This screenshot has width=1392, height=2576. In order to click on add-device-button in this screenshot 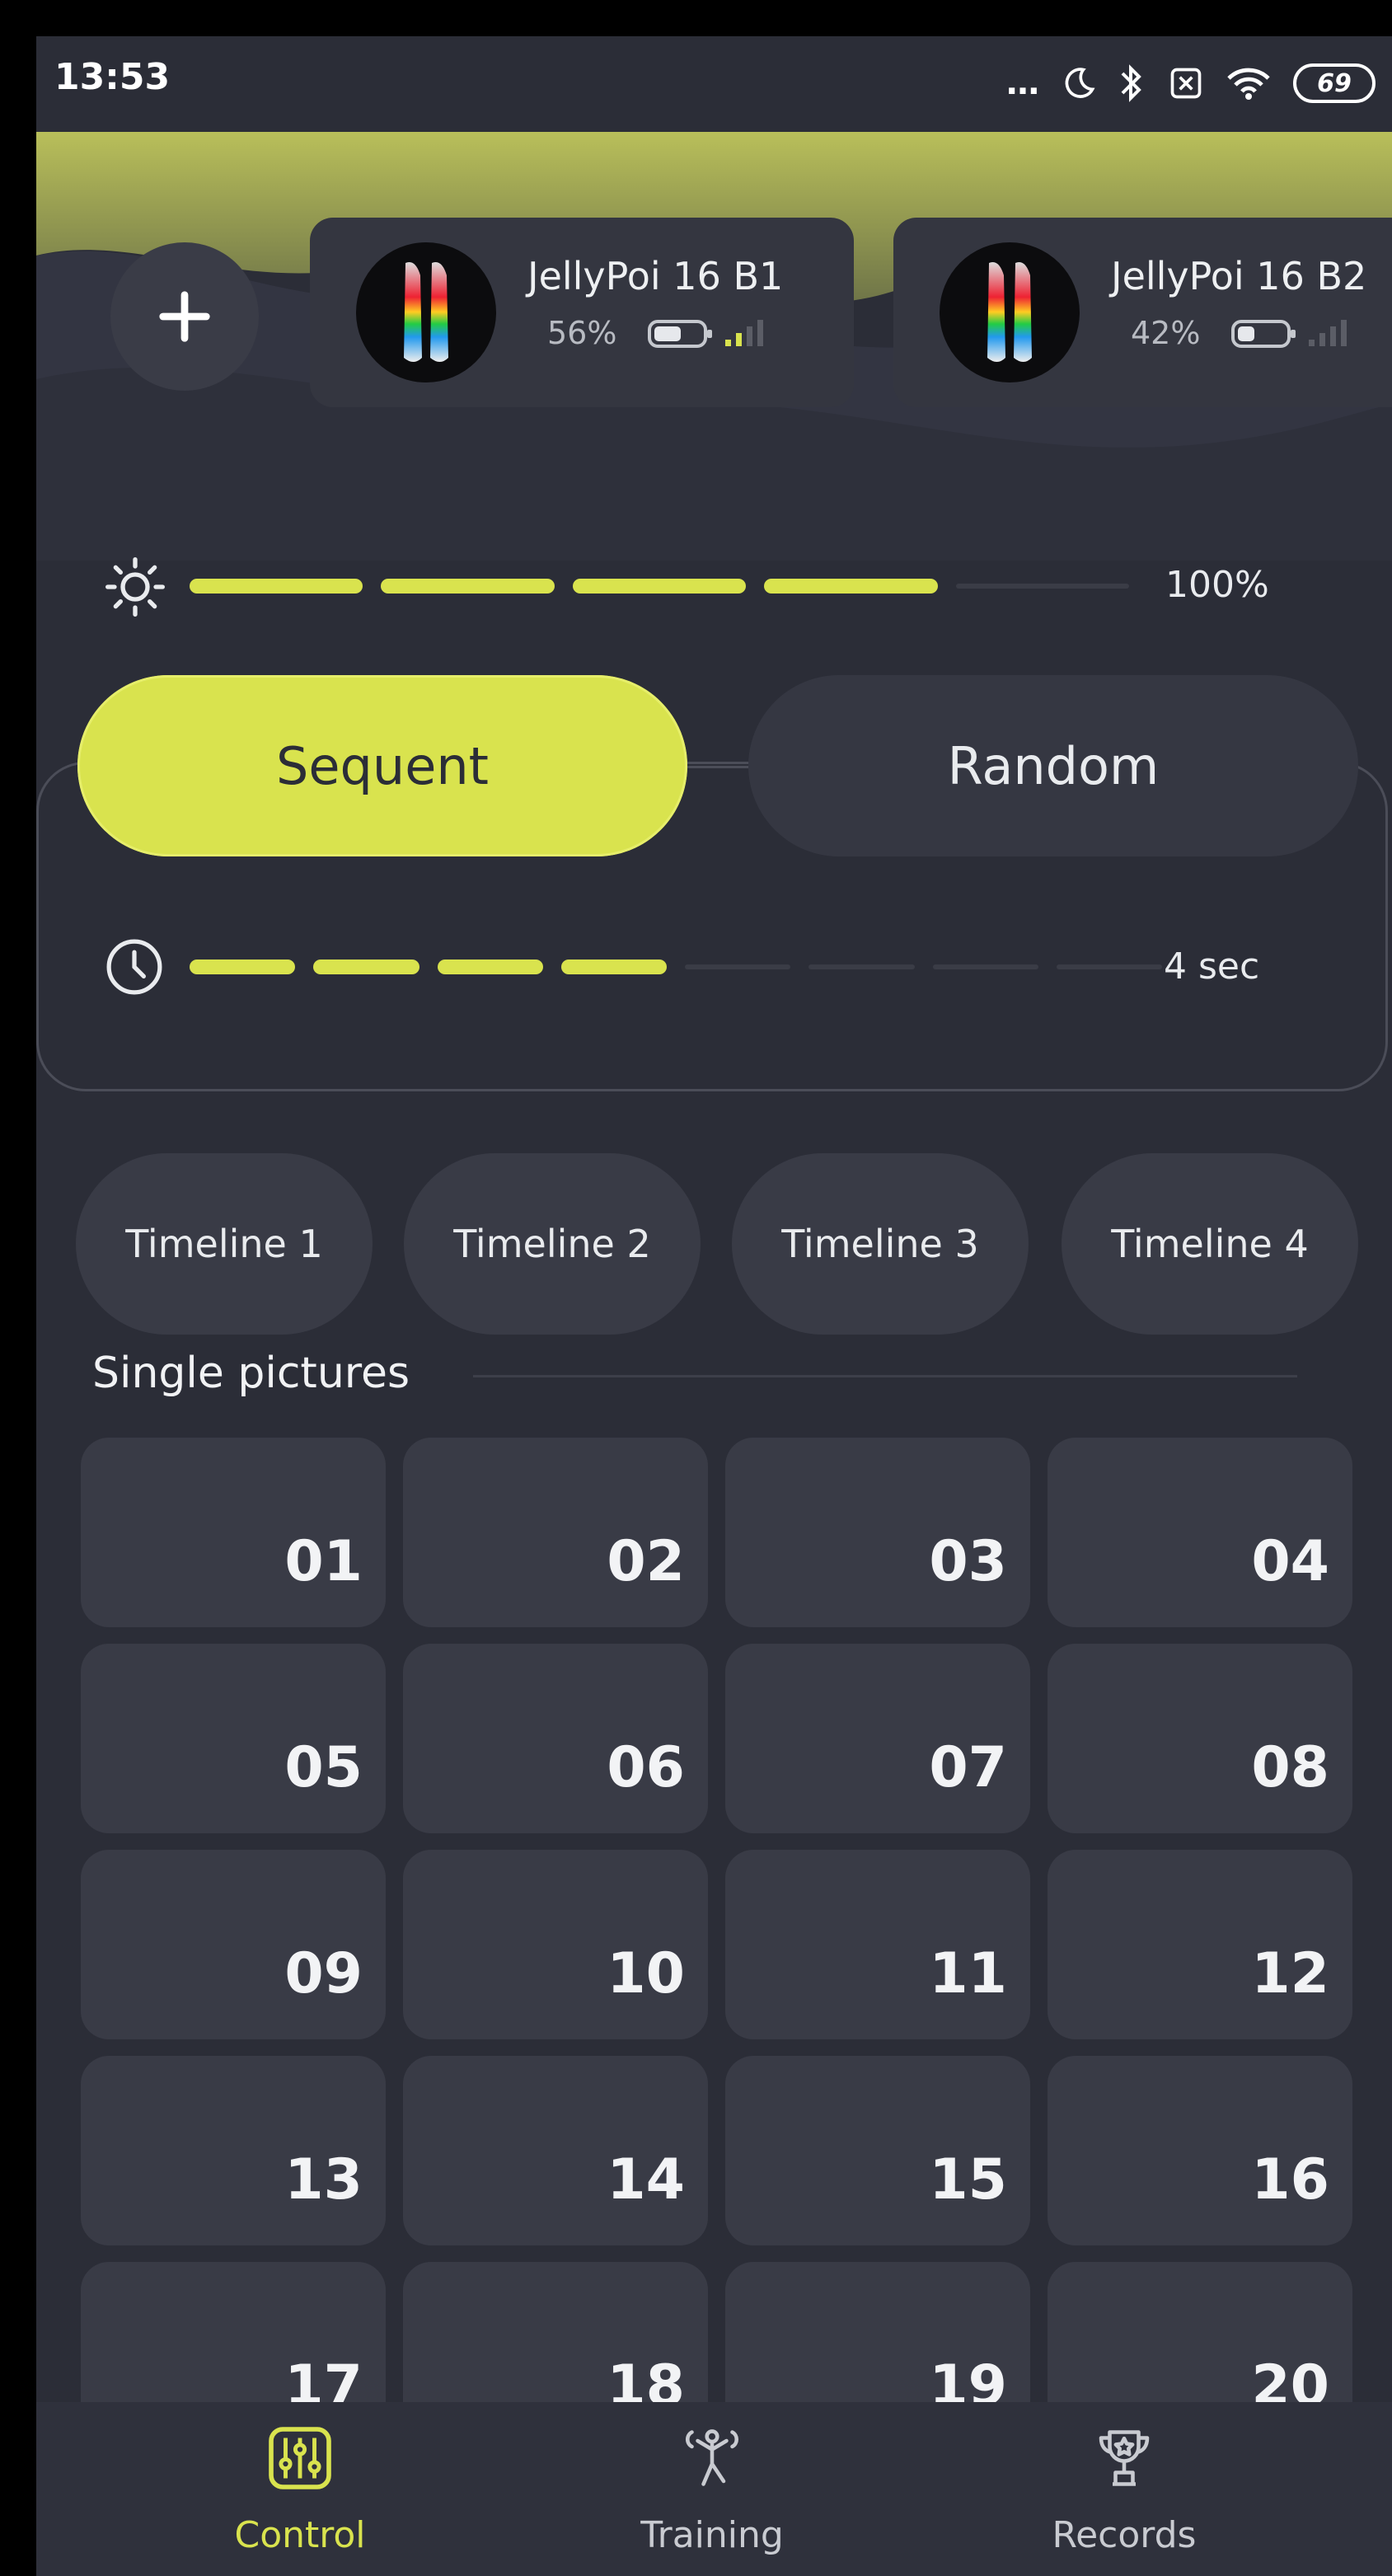, I will do `click(185, 317)`.